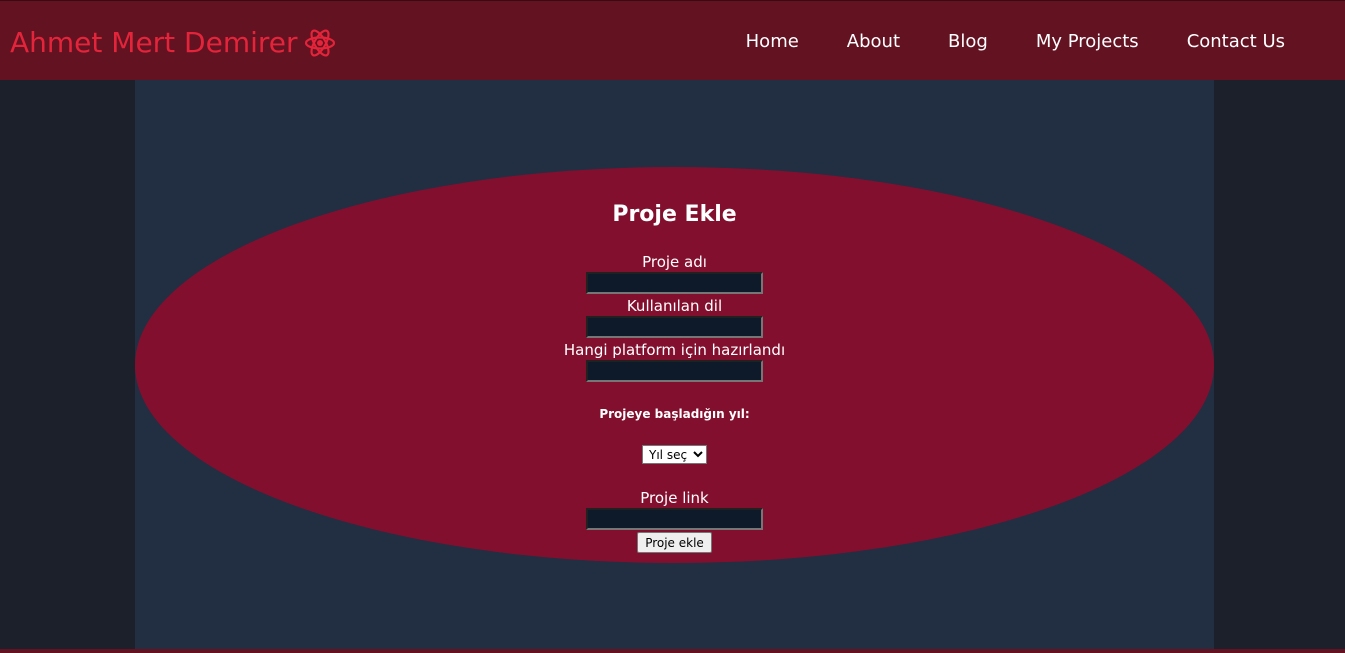  Describe the element at coordinates (154, 42) in the screenshot. I see `brand-name: Ahmet Mert Demirer` at that location.